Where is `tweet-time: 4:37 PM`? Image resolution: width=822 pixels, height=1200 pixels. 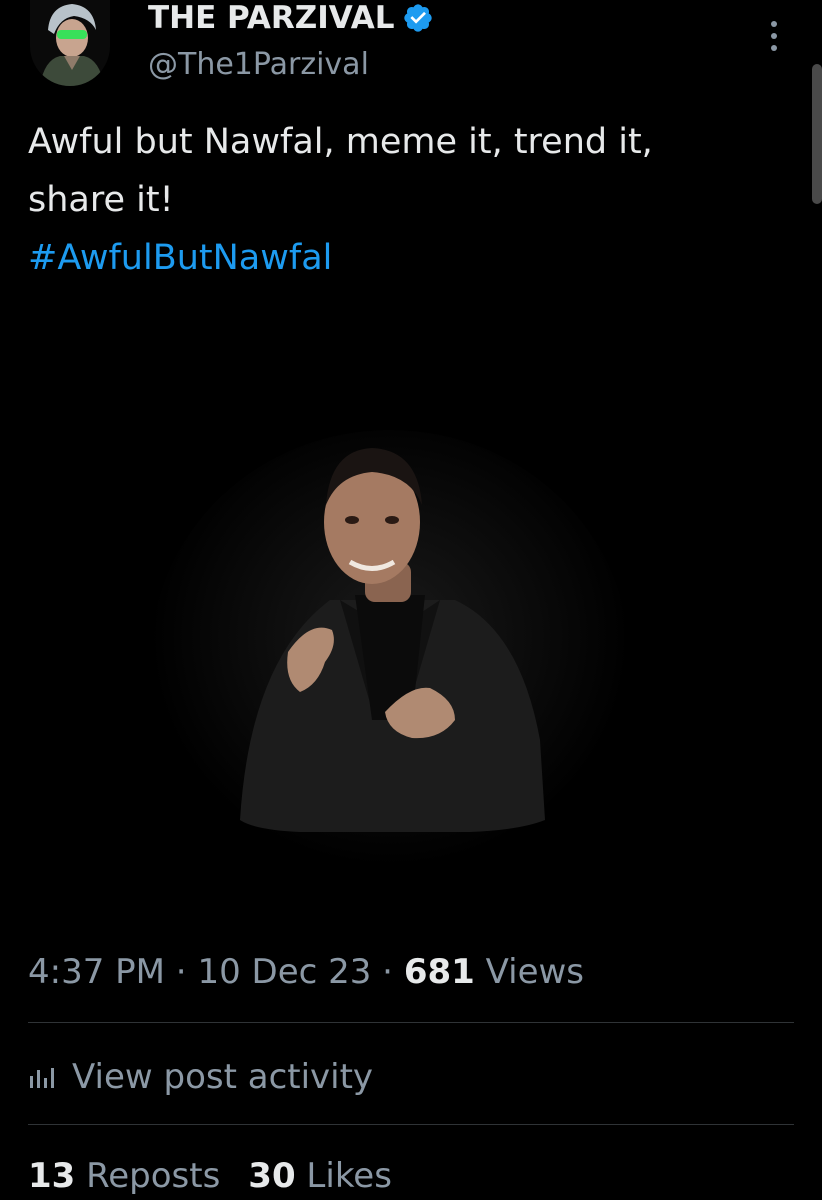
tweet-time: 4:37 PM is located at coordinates (96, 972).